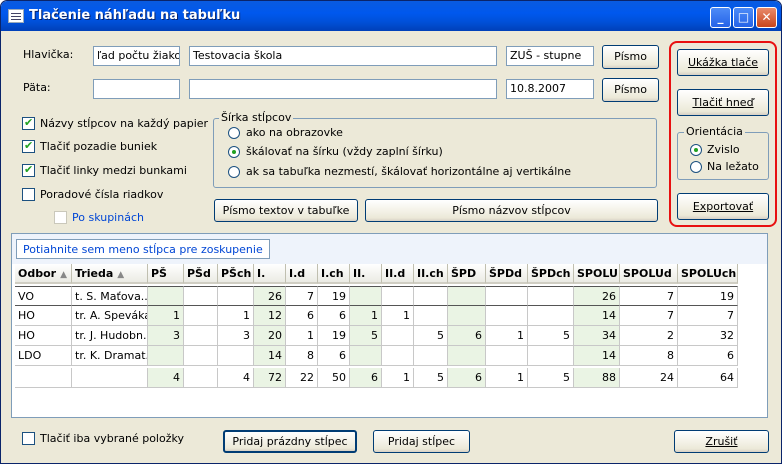 The height and width of the screenshot is (464, 782). I want to click on grid-cell: 12, so click(270, 316).